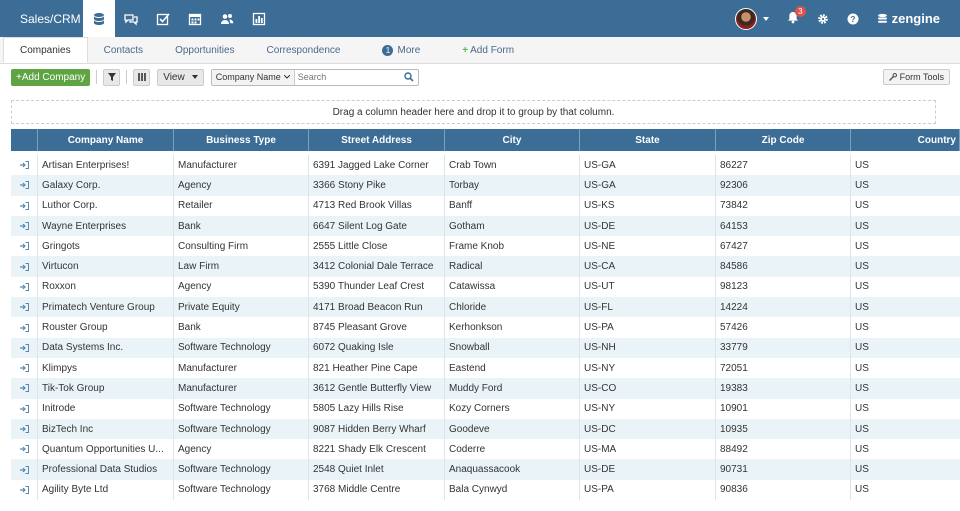 Image resolution: width=960 pixels, height=511 pixels. Describe the element at coordinates (648, 429) in the screenshot. I see `table-cell: US-DC` at that location.